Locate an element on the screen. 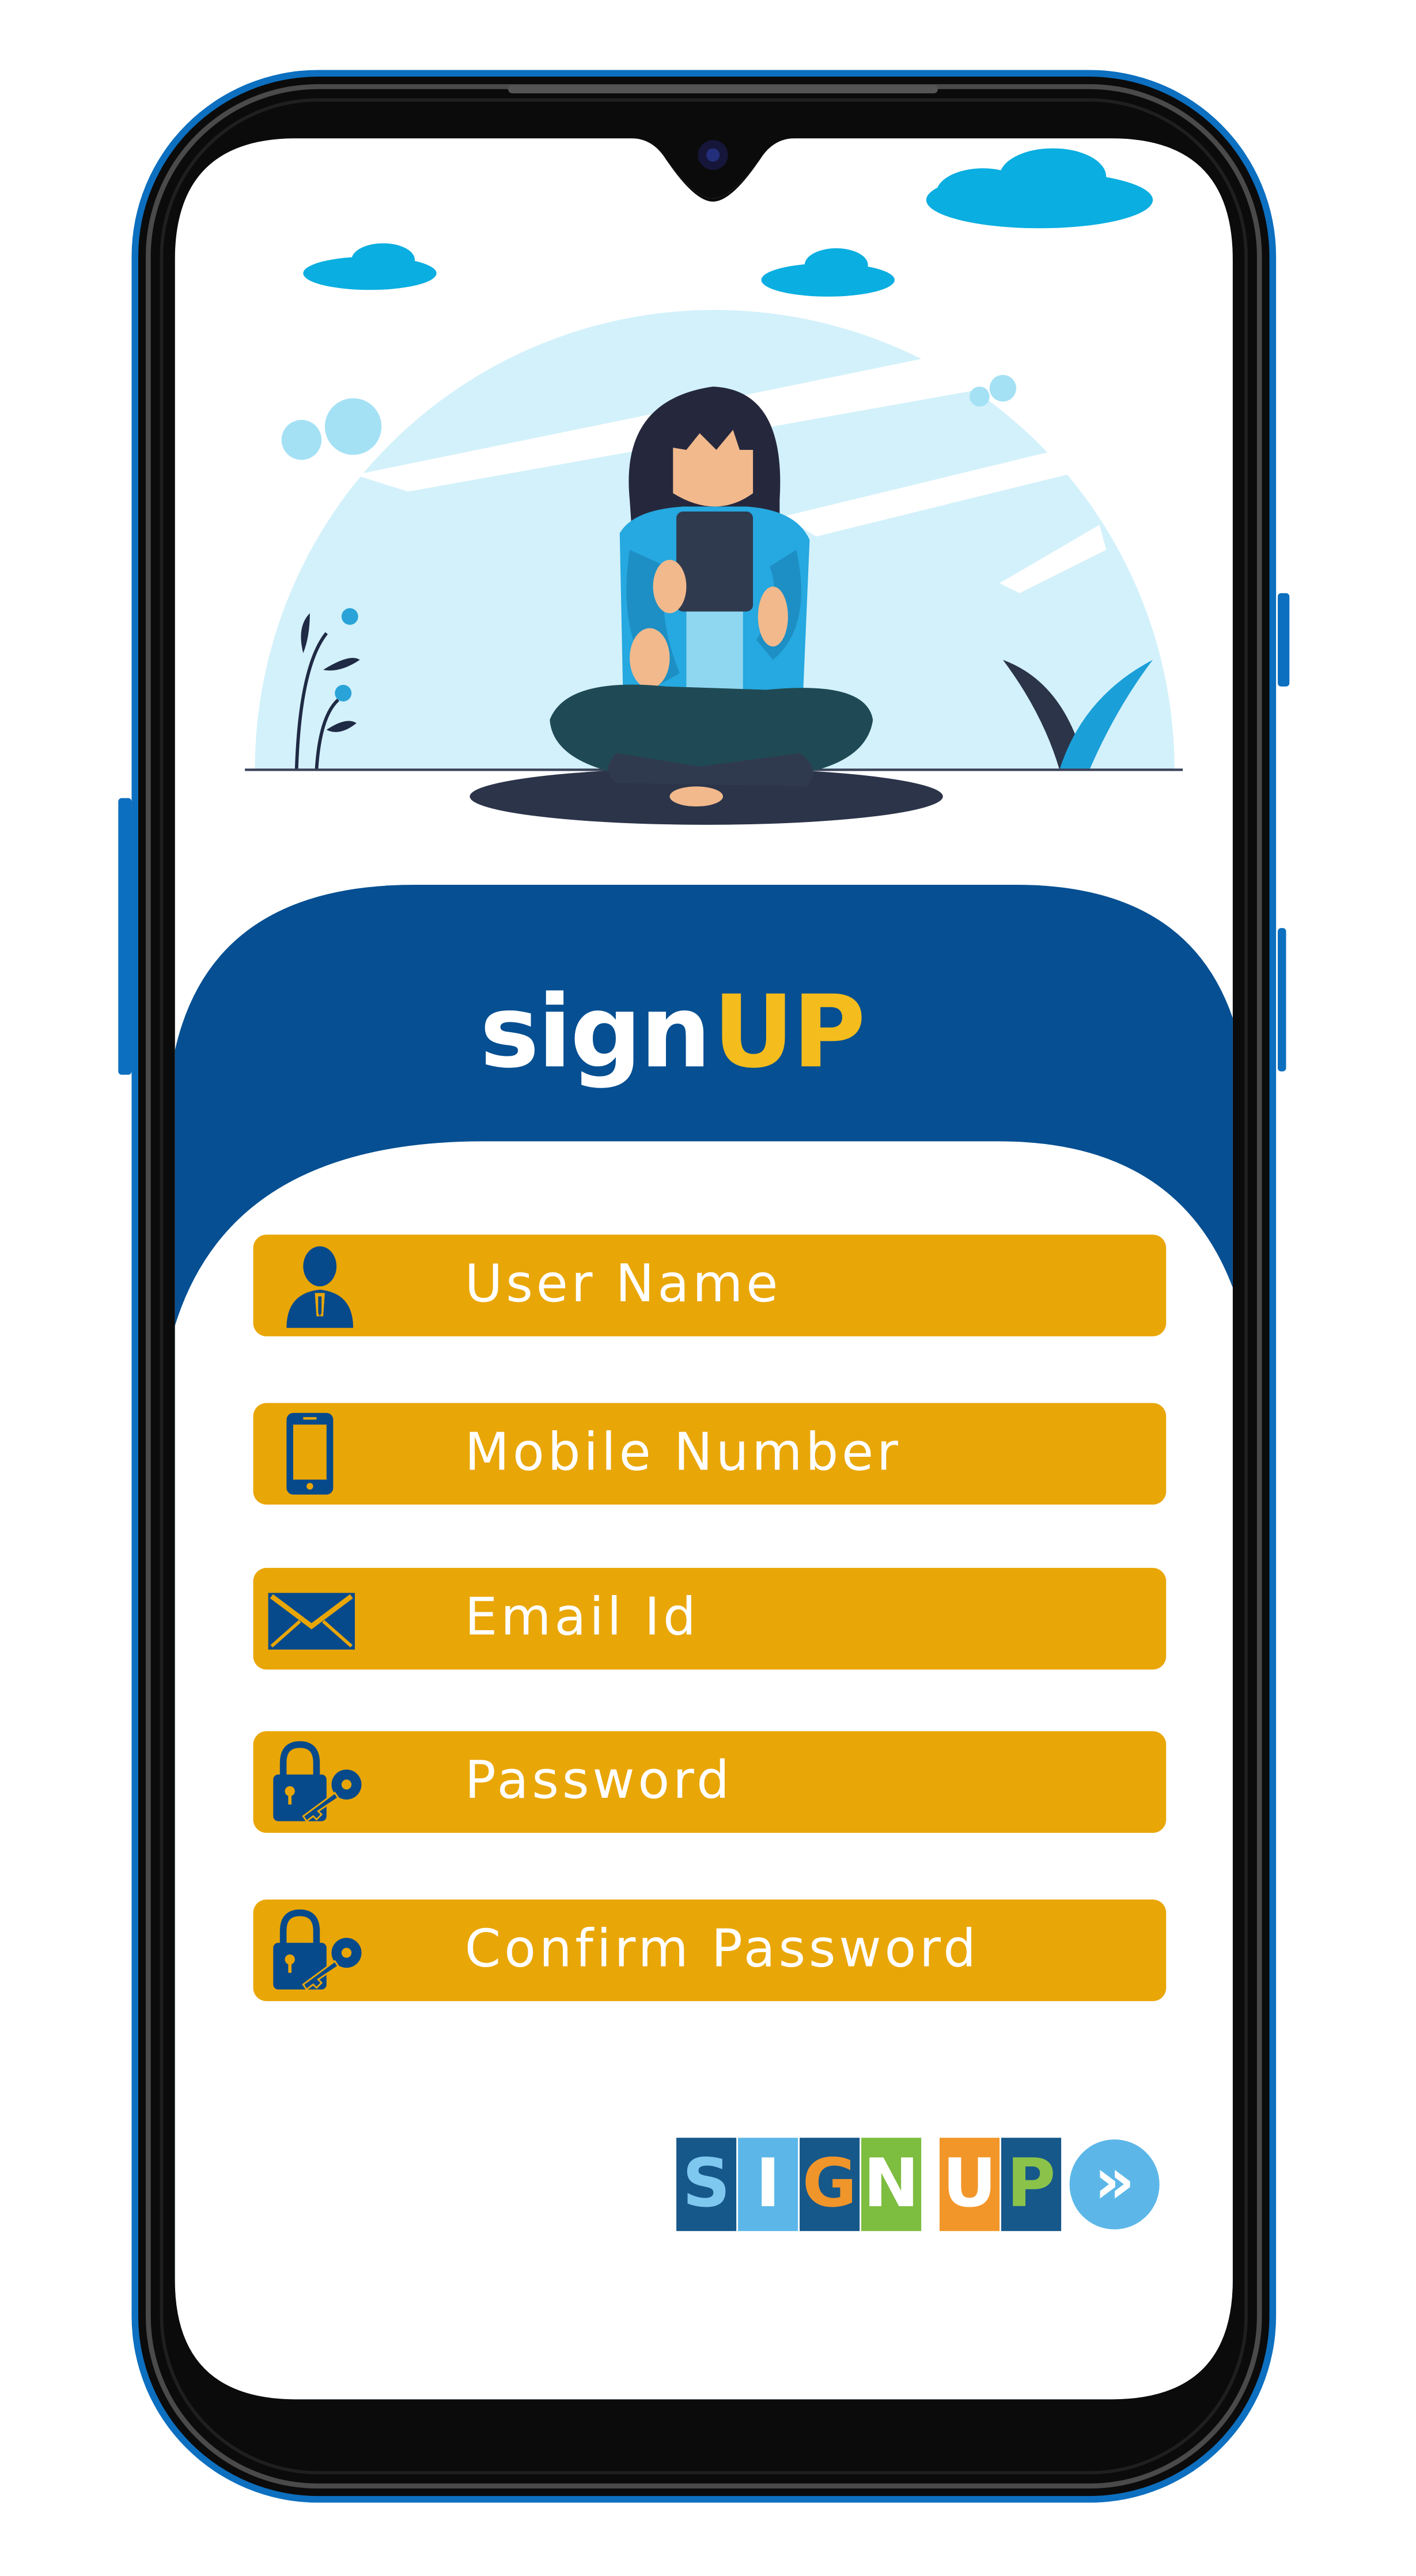 Image resolution: width=1416 pixels, height=2576 pixels. signup-logo: signUP is located at coordinates (672, 1033).